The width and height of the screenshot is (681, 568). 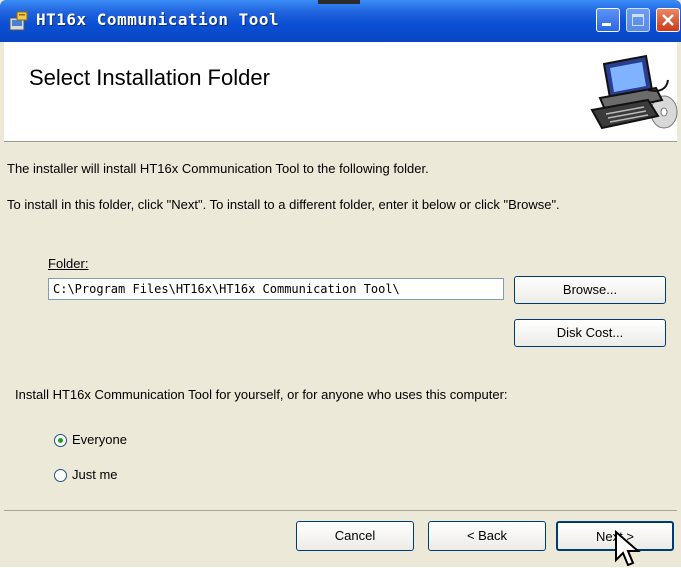 I want to click on minimize-button, so click(x=608, y=20).